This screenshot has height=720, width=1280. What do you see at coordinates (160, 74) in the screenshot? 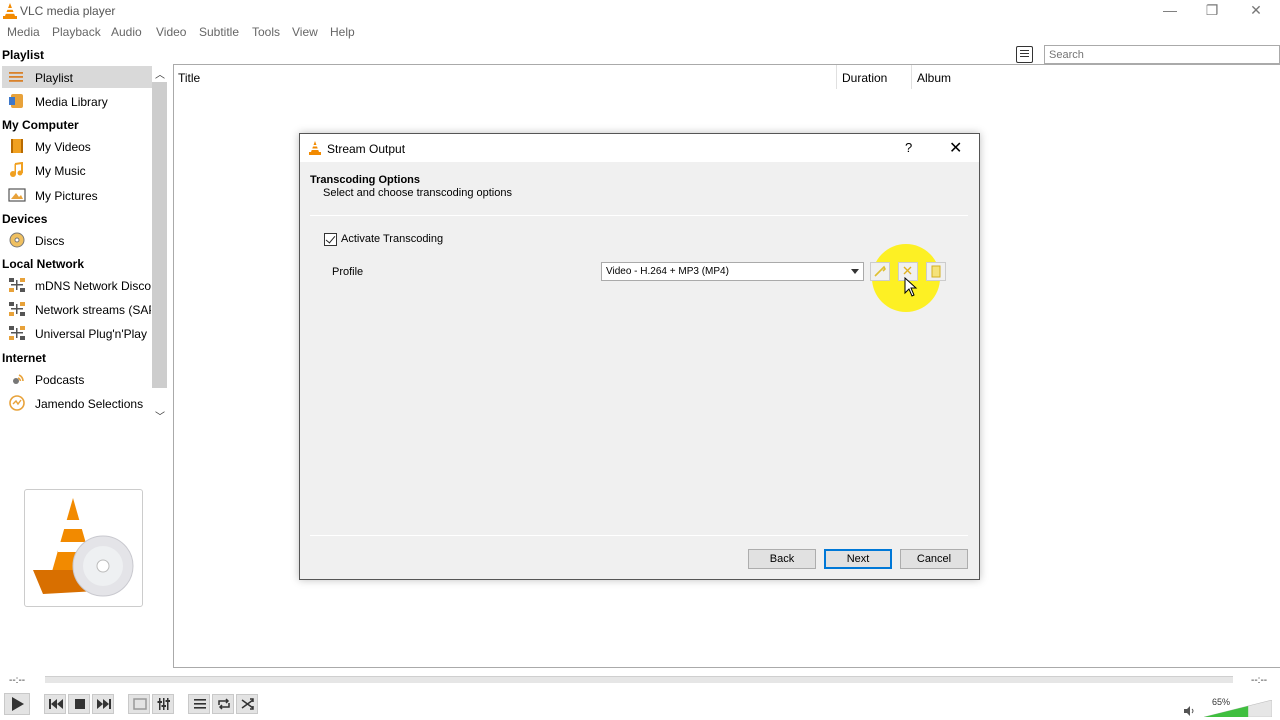
I see `scroll-up-icon: ︿` at bounding box center [160, 74].